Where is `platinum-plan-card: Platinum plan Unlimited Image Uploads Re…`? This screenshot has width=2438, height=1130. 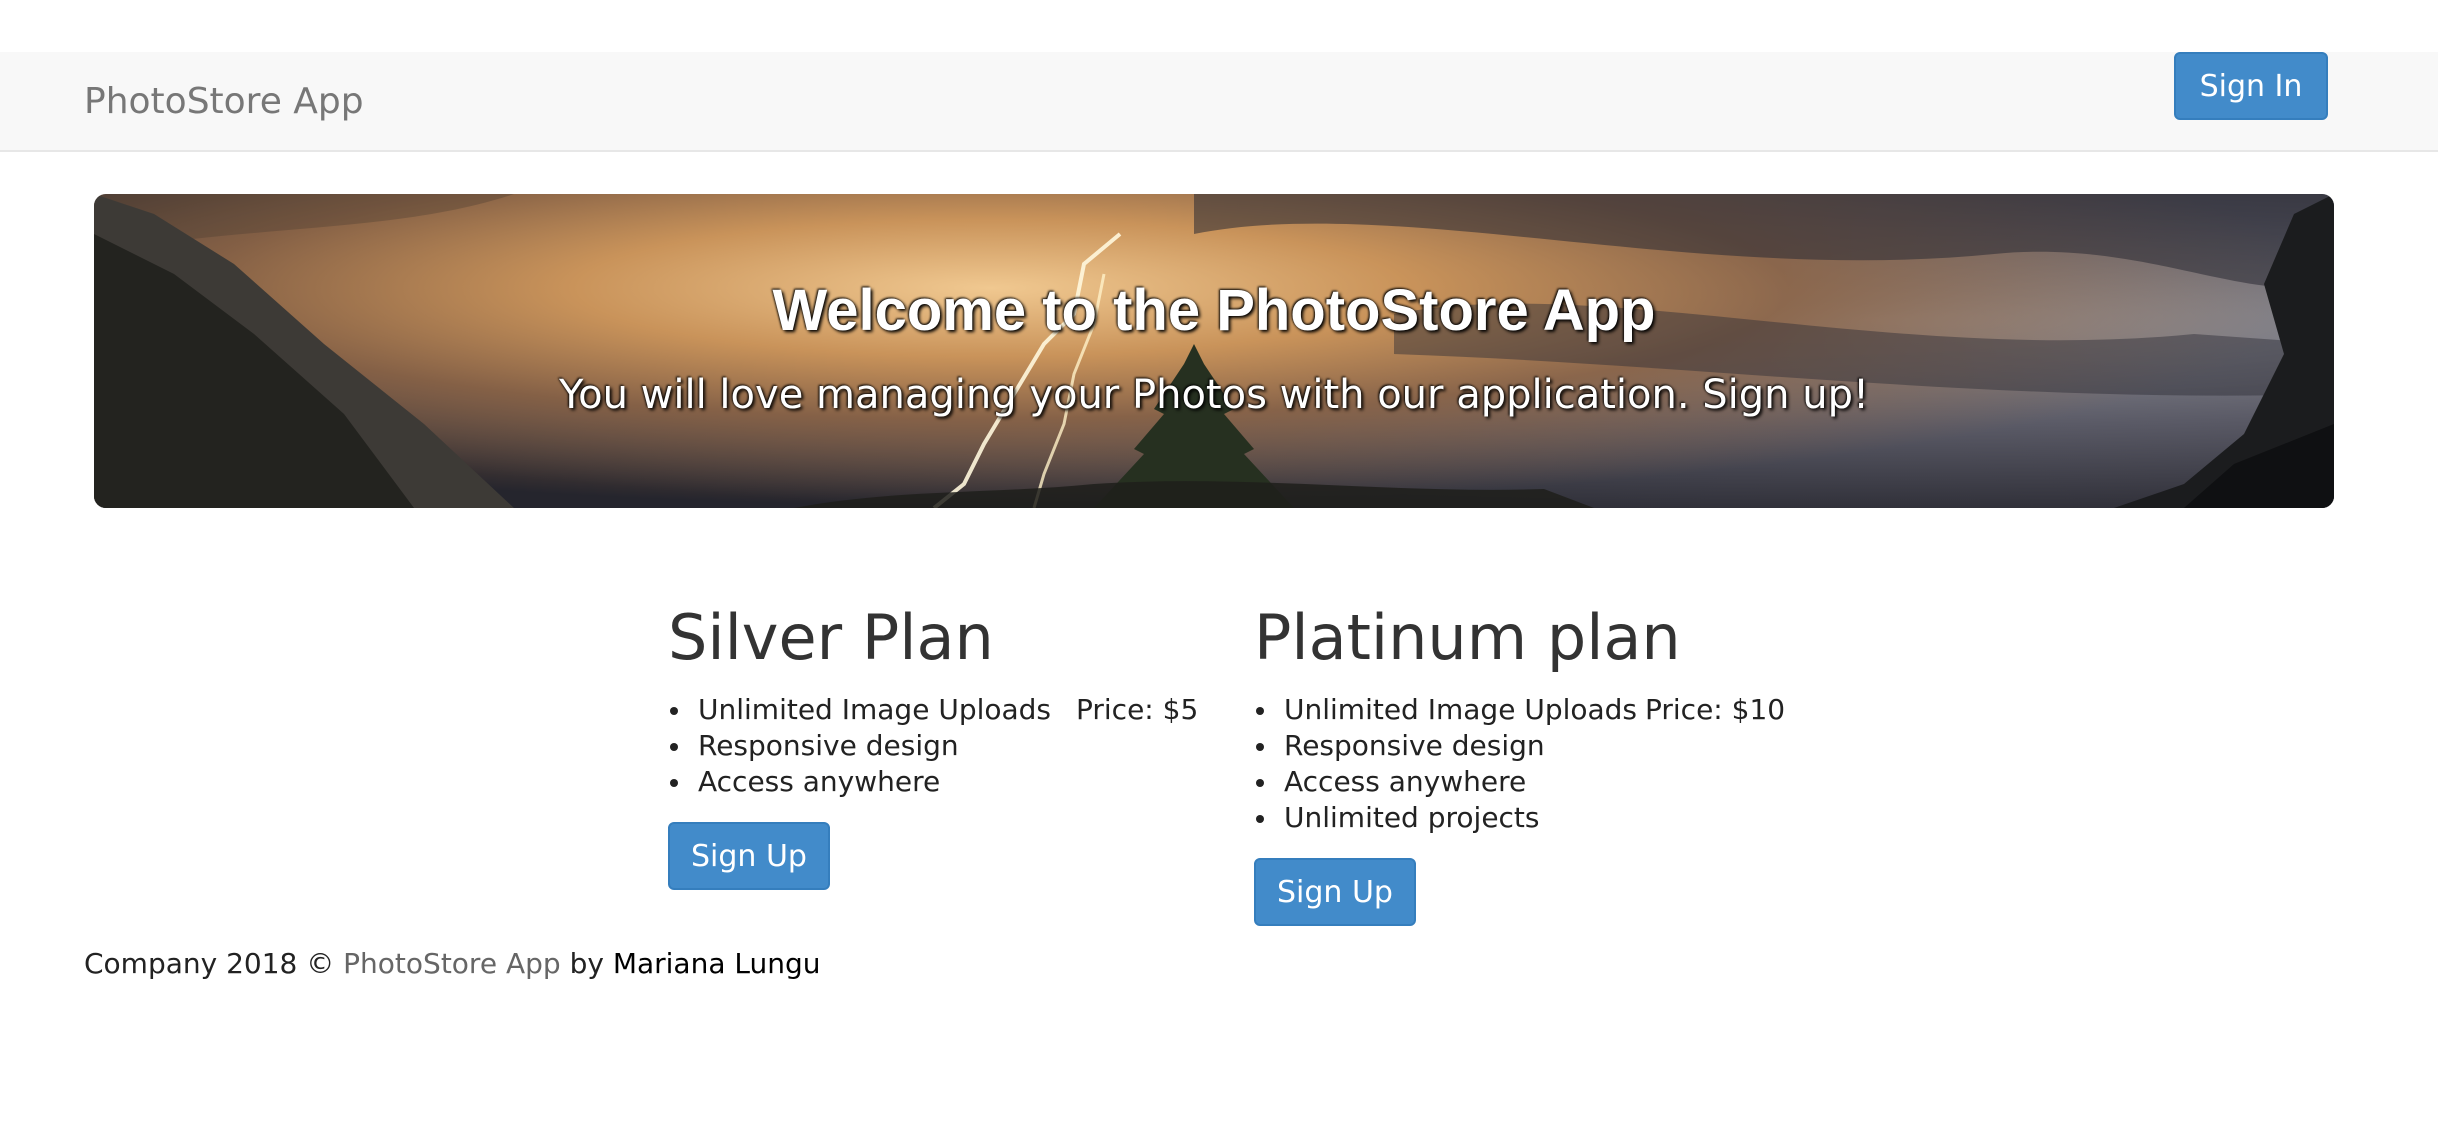 platinum-plan-card: Platinum plan Unlimited Image Uploads Re… is located at coordinates (1534, 770).